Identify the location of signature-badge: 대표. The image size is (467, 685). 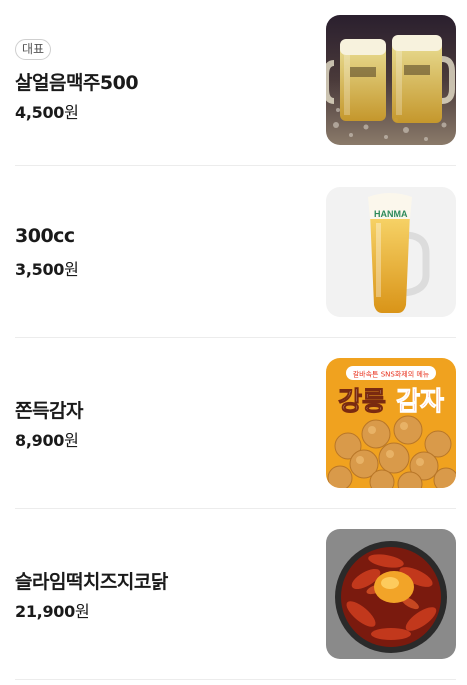
(33, 49).